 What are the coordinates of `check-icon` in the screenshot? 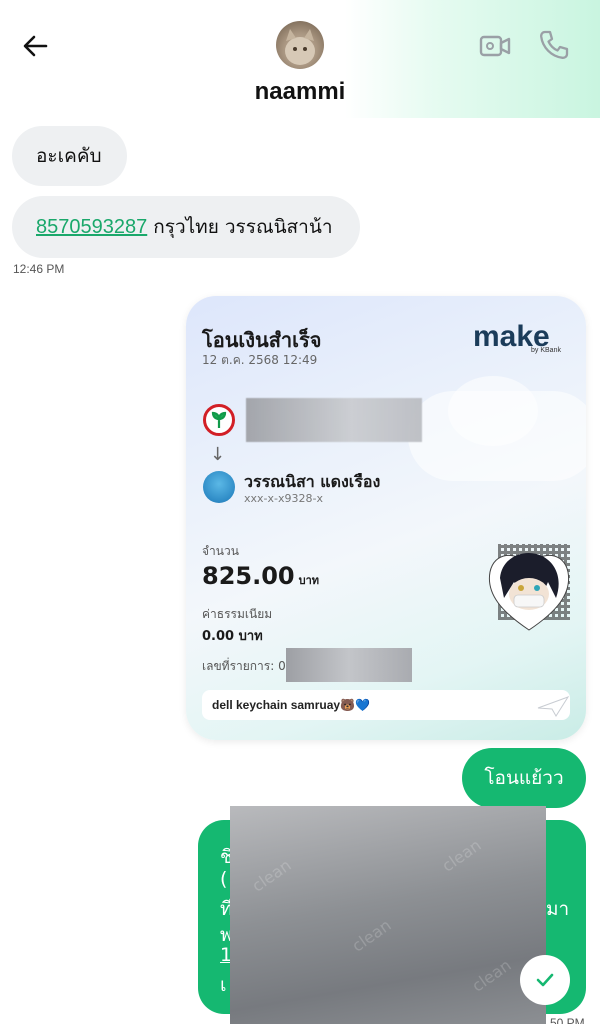 It's located at (545, 980).